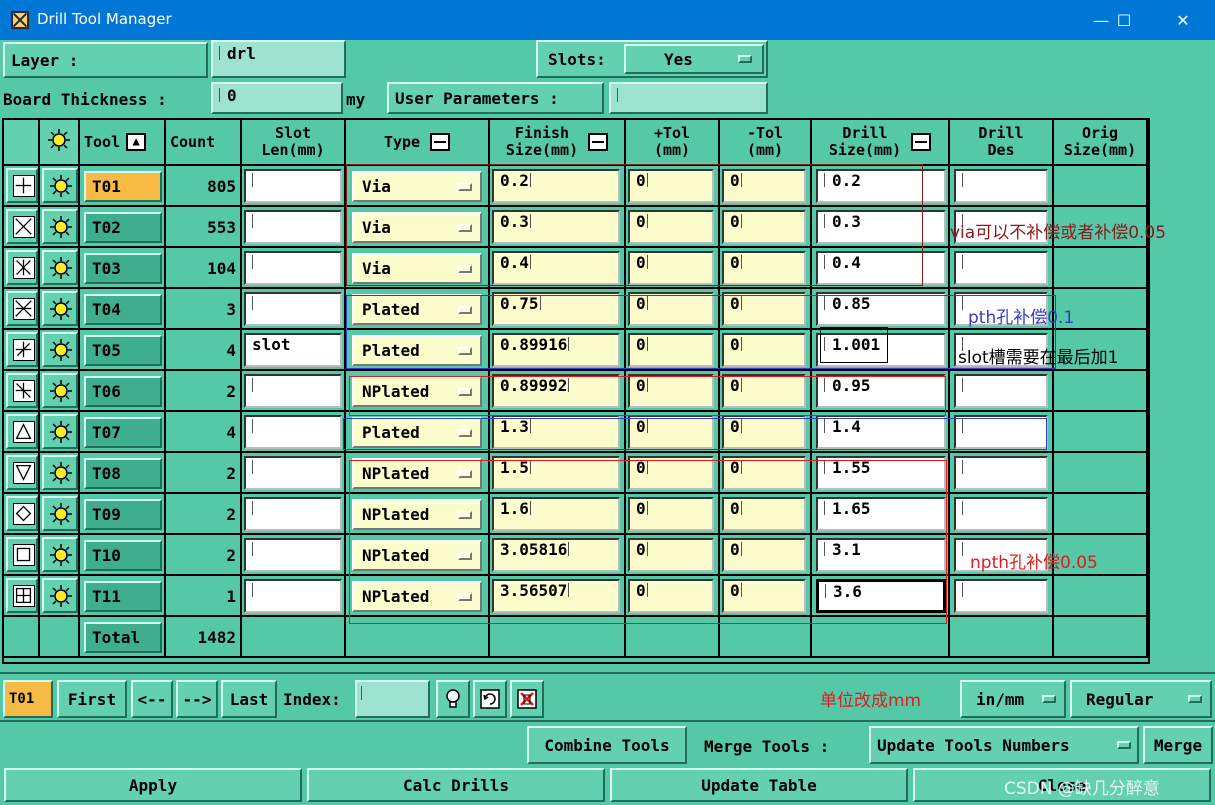  Describe the element at coordinates (1183, 20) in the screenshot. I see `close-window-button: ✕` at that location.